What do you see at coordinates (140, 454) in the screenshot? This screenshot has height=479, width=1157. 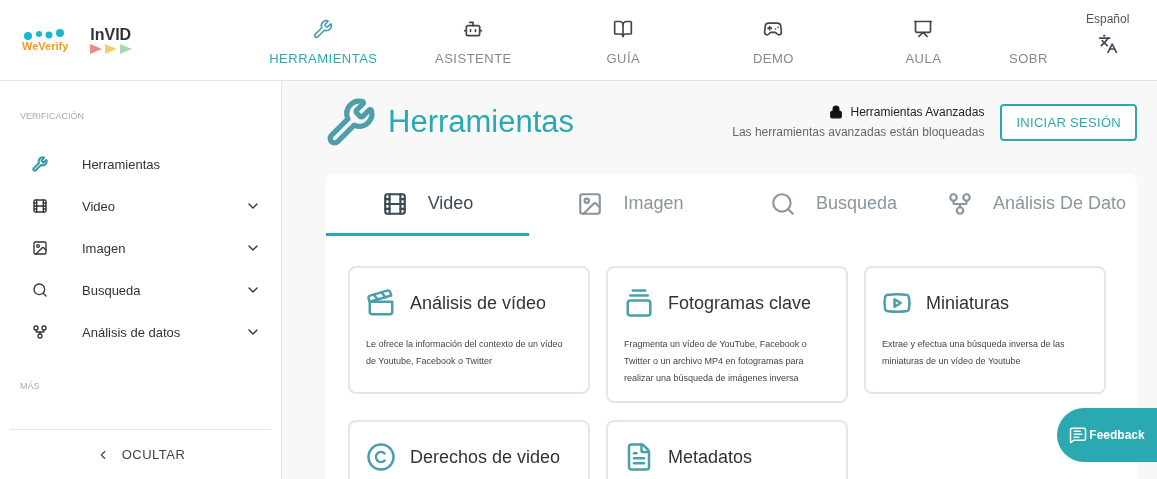 I see `hide-sidebar-button: OCULTAR` at bounding box center [140, 454].